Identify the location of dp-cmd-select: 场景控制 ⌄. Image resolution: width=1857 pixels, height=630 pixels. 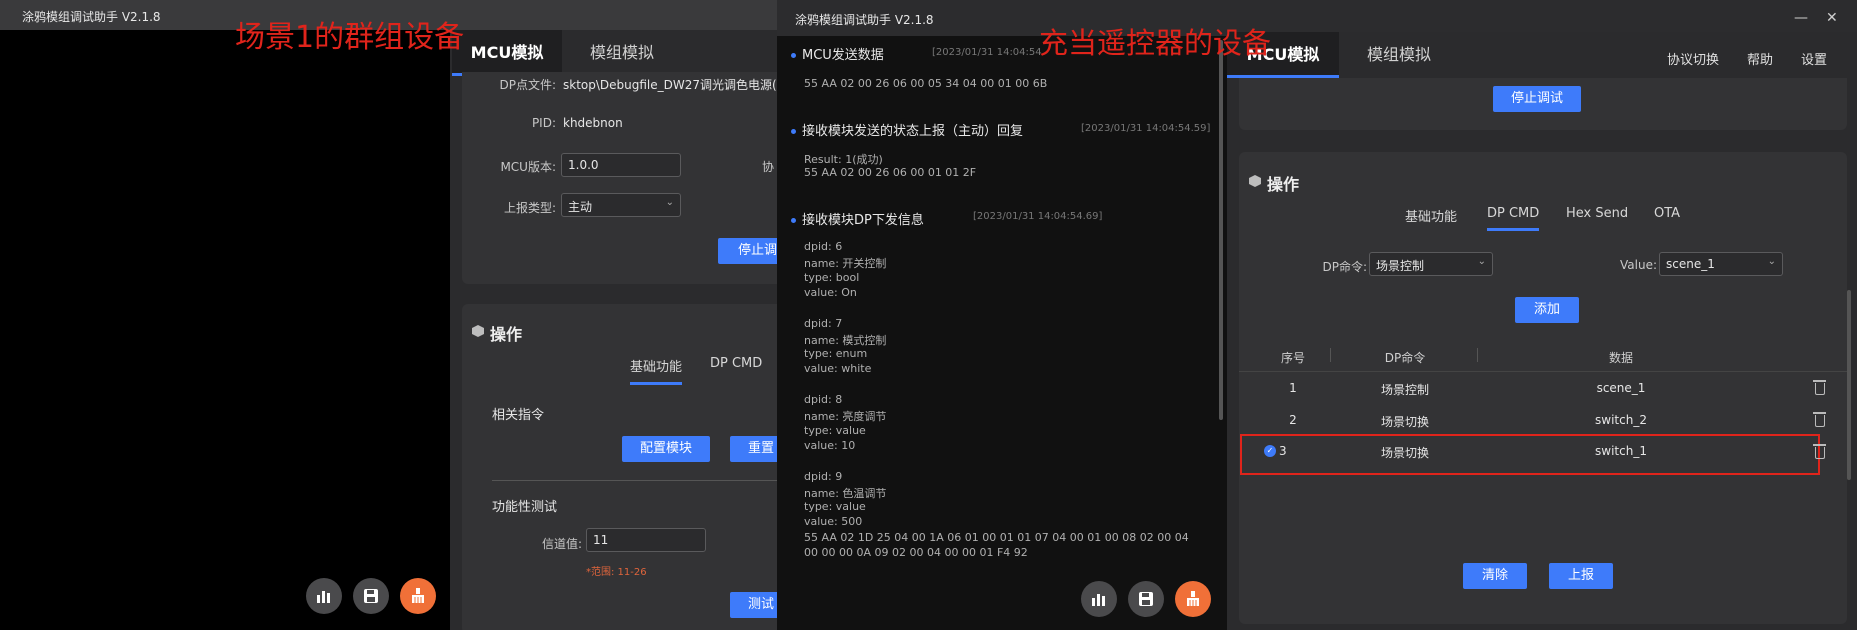
(1431, 264).